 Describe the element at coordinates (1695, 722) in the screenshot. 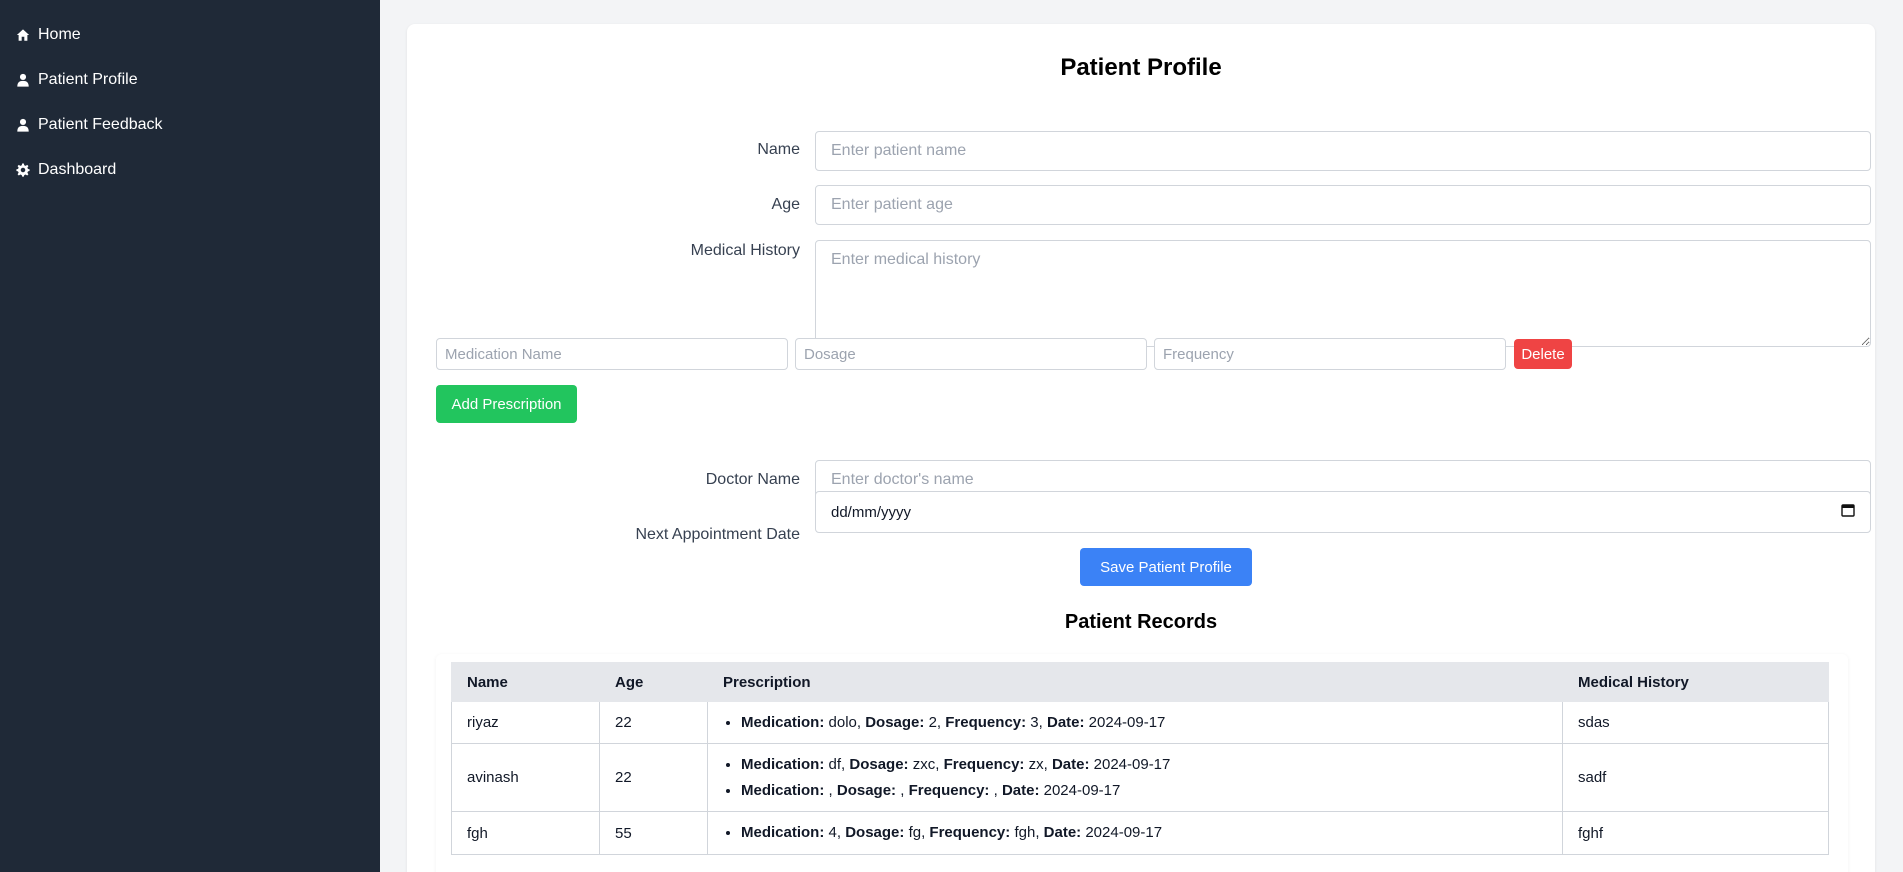

I see `cell-medical-history: sdas` at that location.